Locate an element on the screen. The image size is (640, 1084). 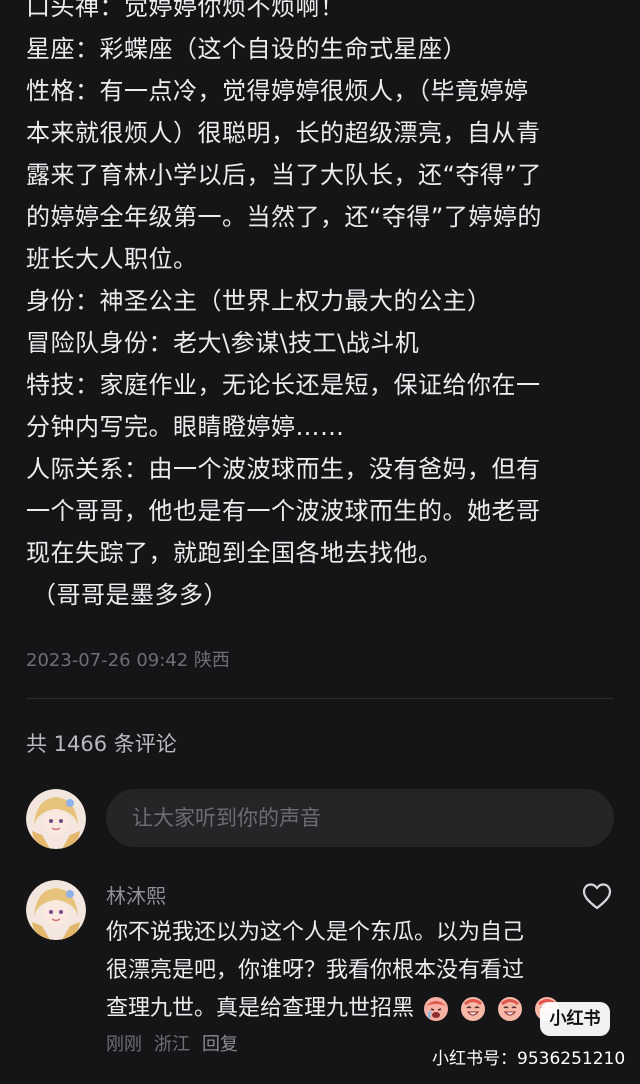
comment-location: 浙江 is located at coordinates (172, 1044).